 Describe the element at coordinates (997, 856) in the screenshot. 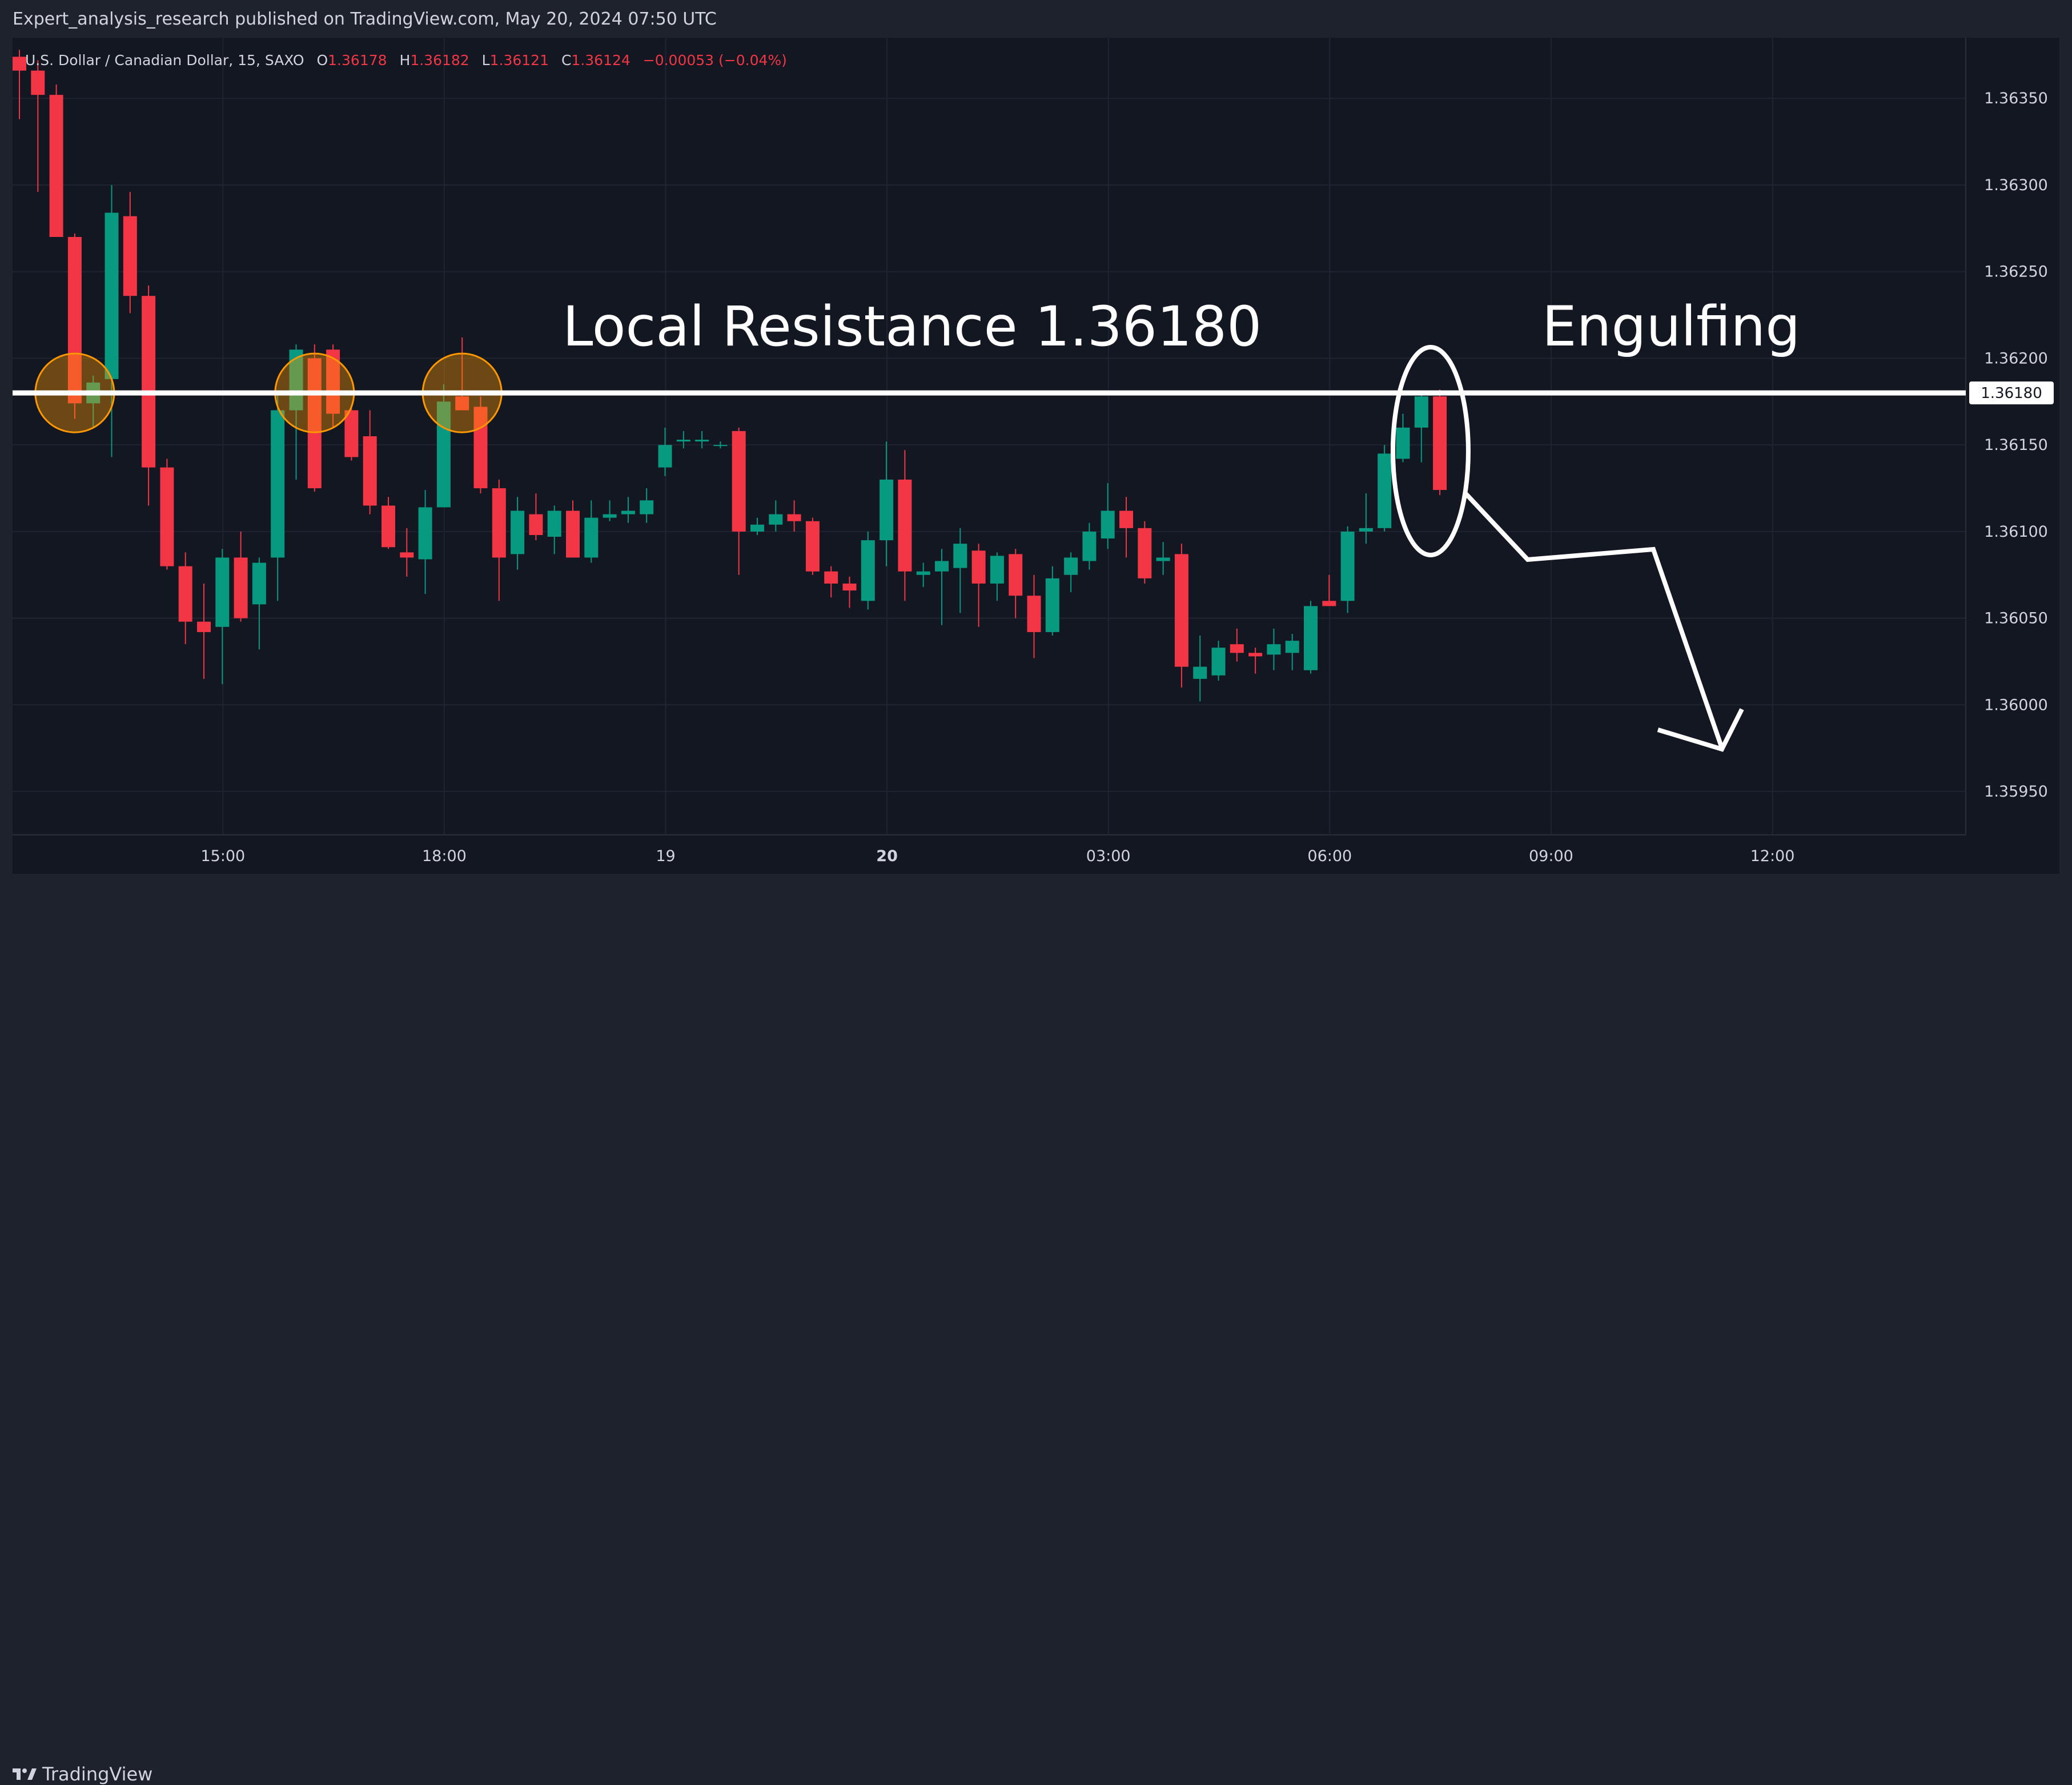

I see `time-axis: 15:00 18:00 19 20 03:00 06:00 09:00 12:00` at that location.